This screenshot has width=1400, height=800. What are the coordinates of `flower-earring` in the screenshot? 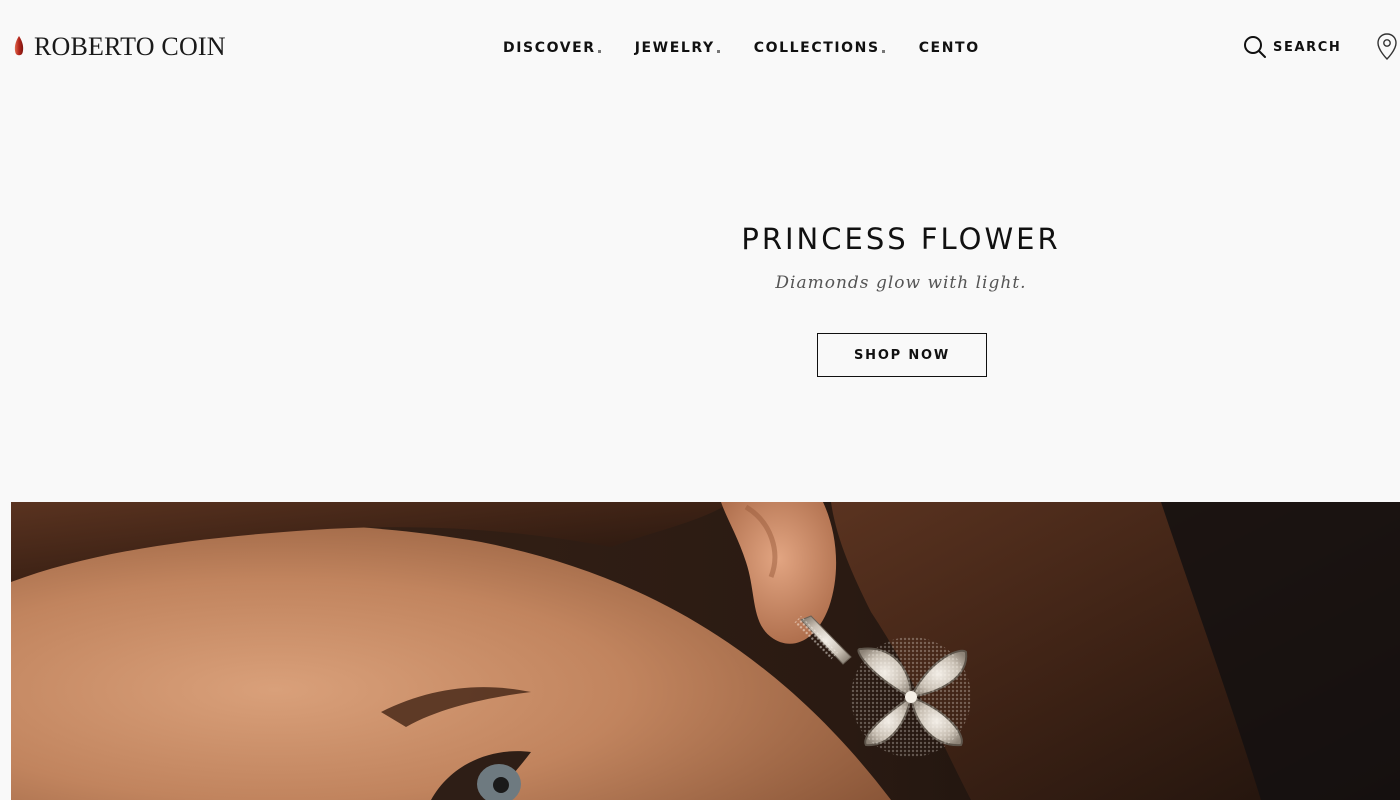 It's located at (911, 697).